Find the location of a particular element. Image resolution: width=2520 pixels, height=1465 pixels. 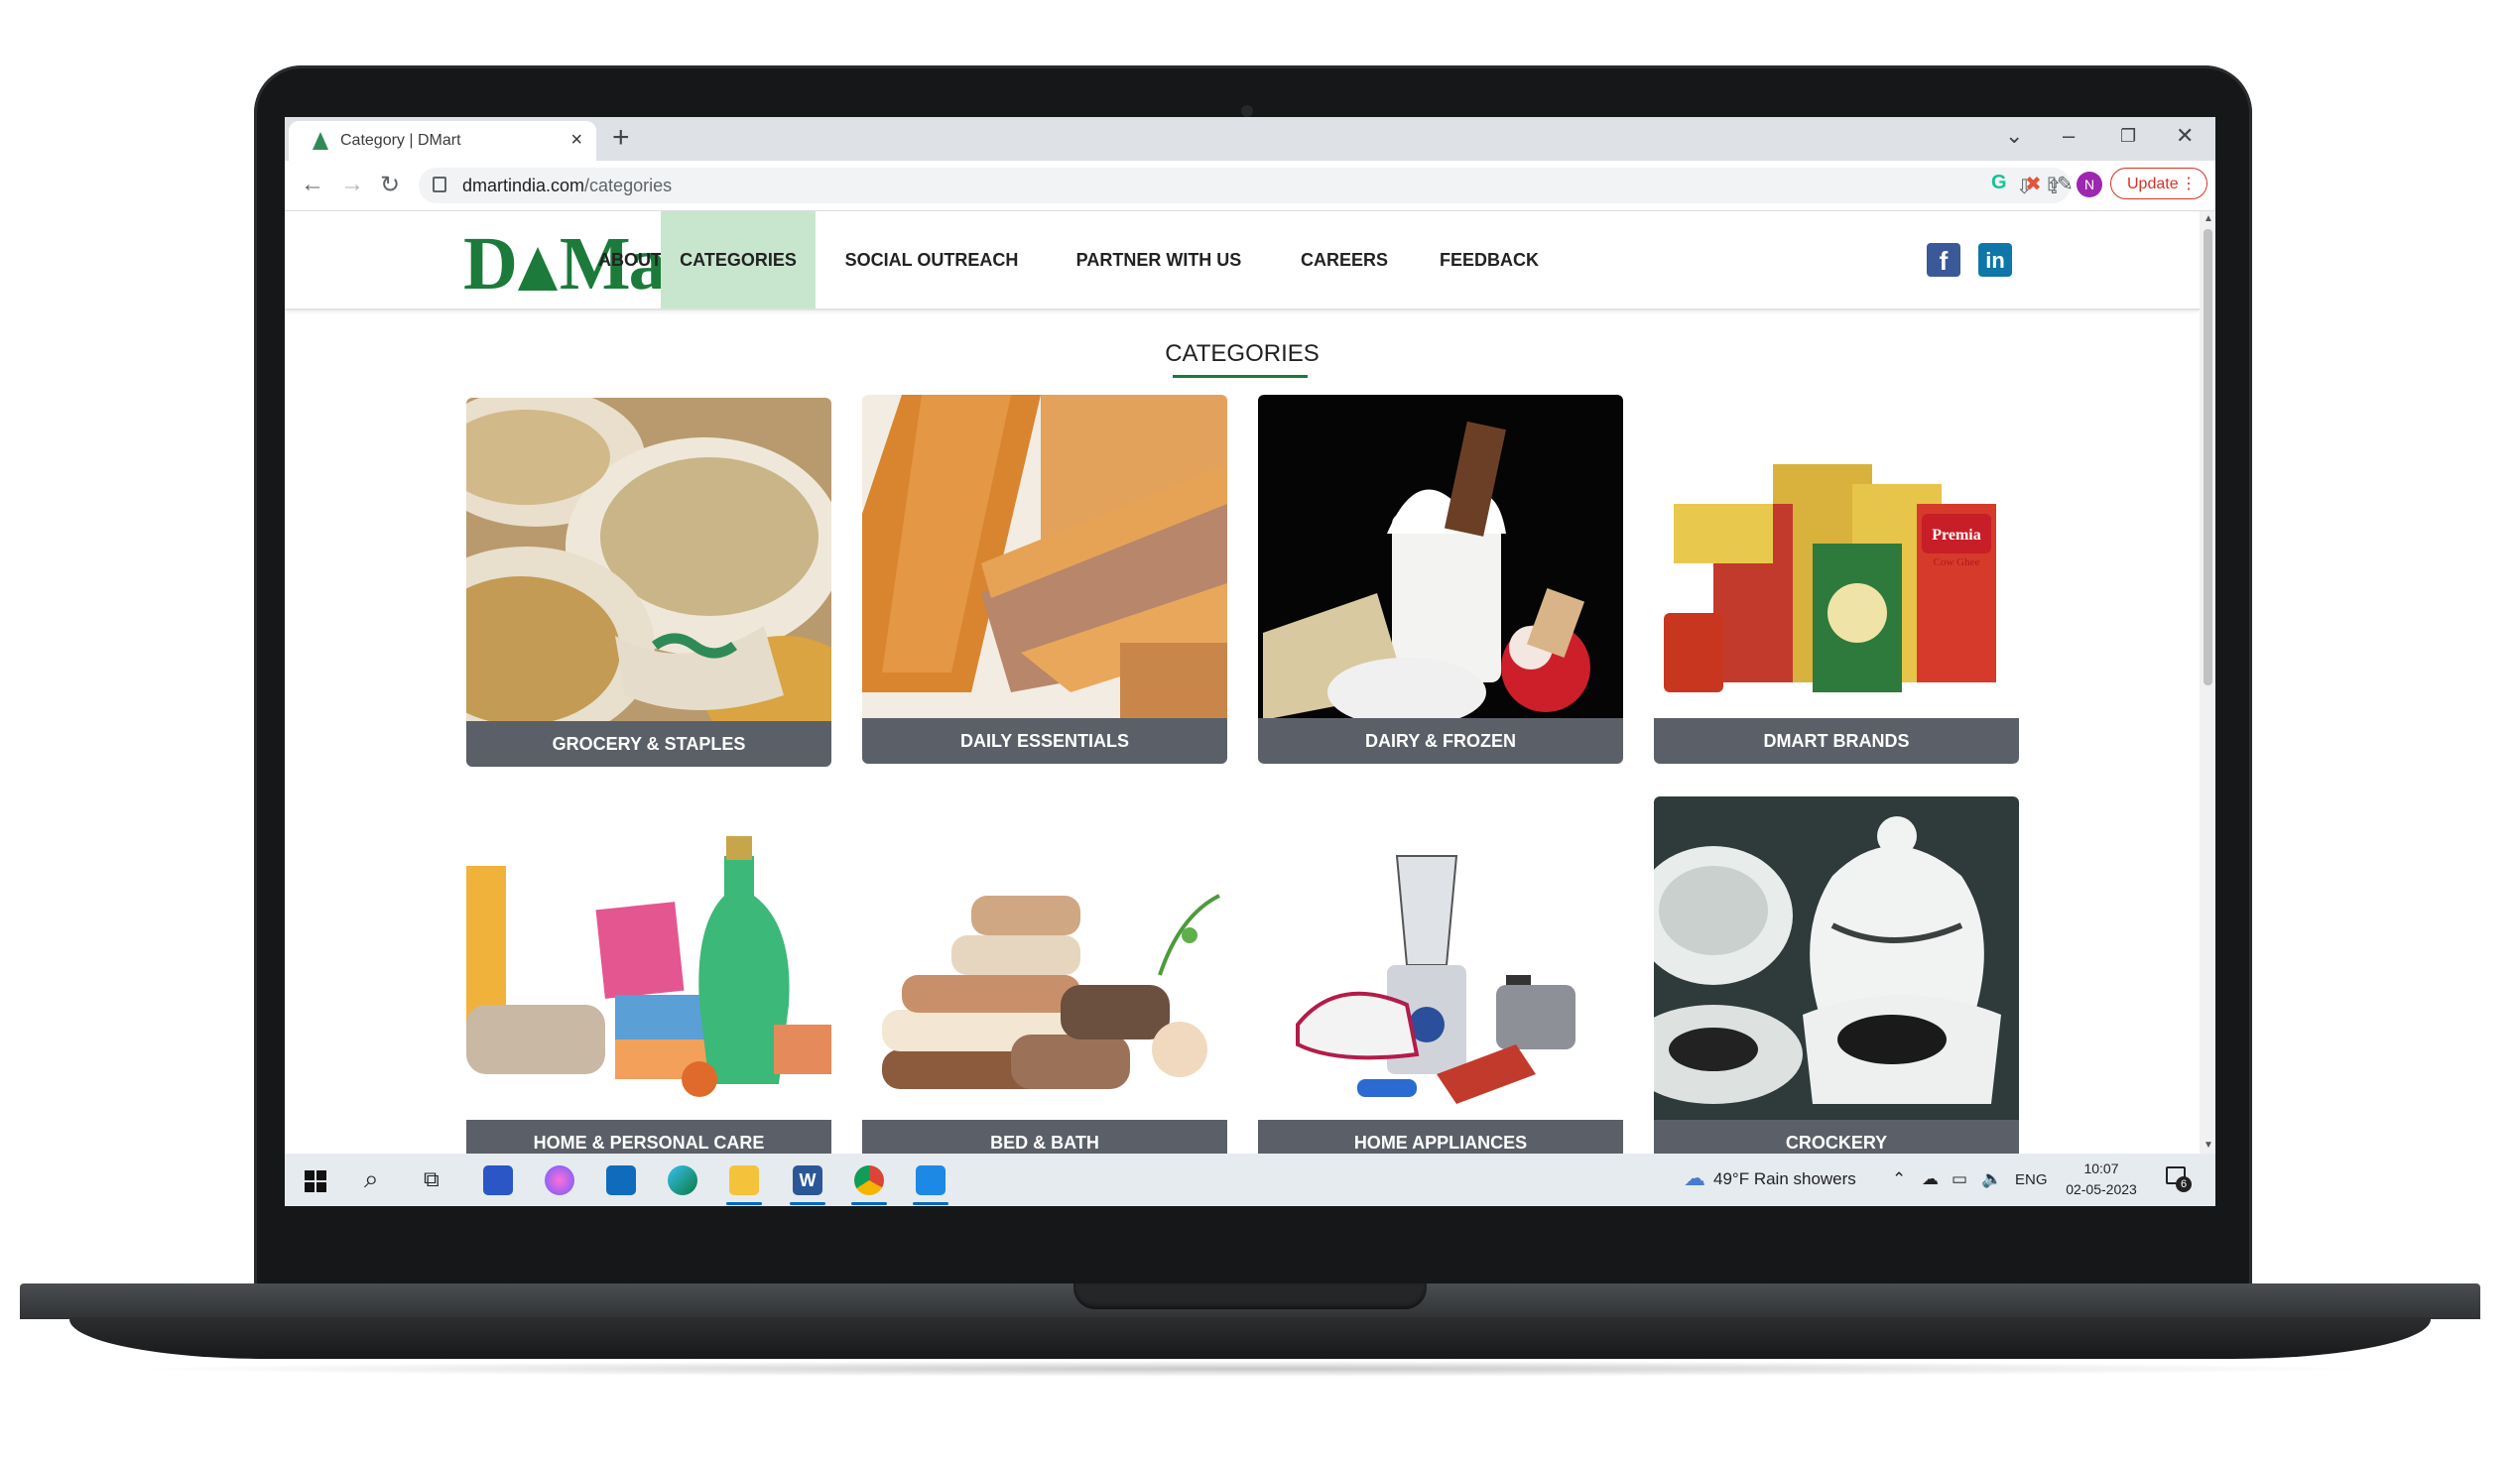

tree-logo-icon is located at coordinates (537, 269).